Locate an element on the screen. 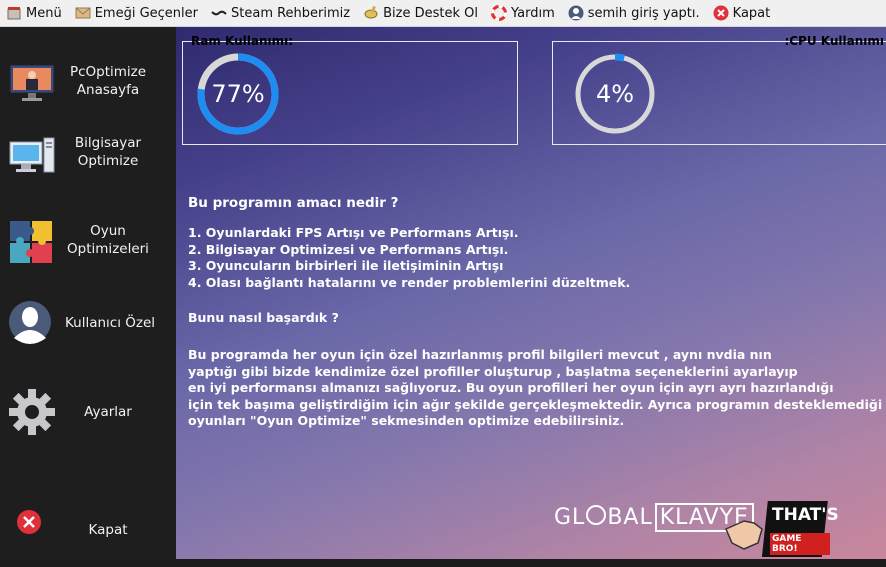  sidebar-item-home: PcOptimize Anasayfa is located at coordinates (88, 84).